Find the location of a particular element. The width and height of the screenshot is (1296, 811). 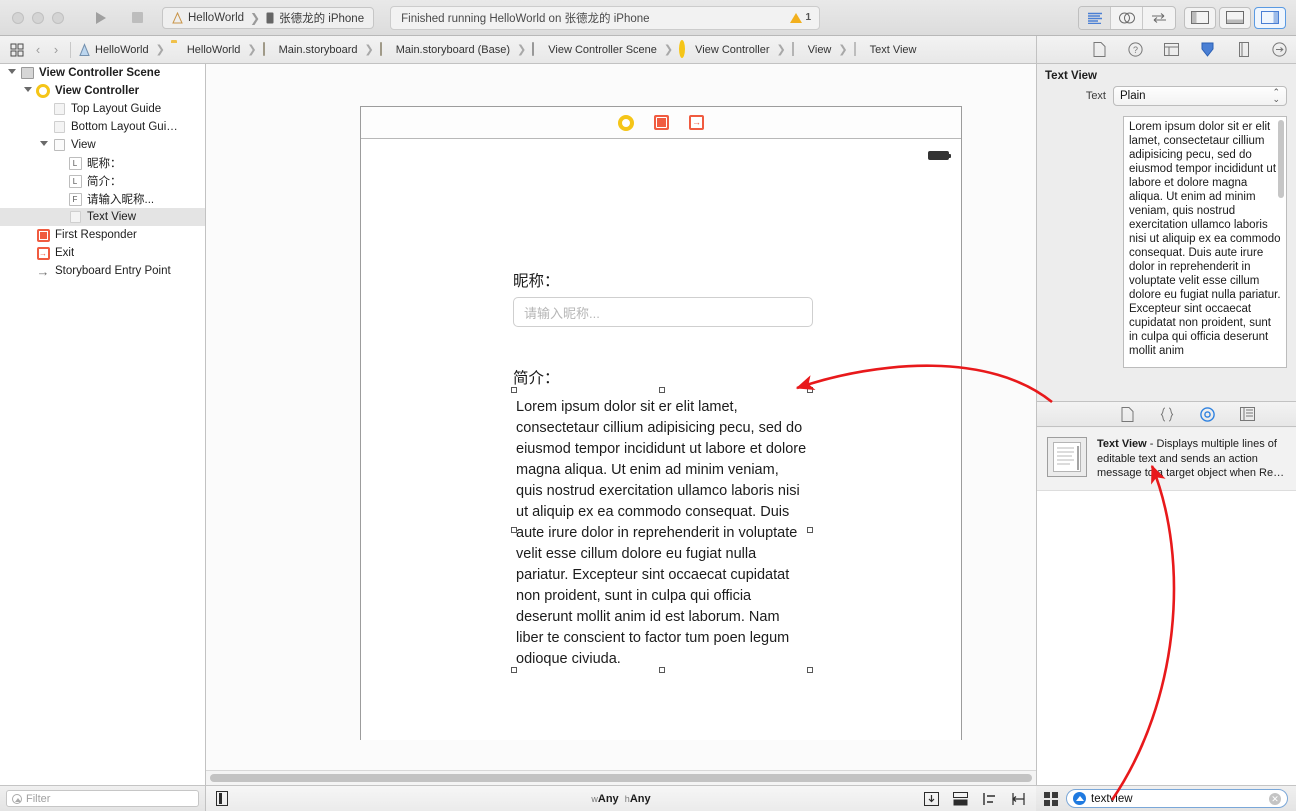

outline-row: L 简介： is located at coordinates (102, 181).